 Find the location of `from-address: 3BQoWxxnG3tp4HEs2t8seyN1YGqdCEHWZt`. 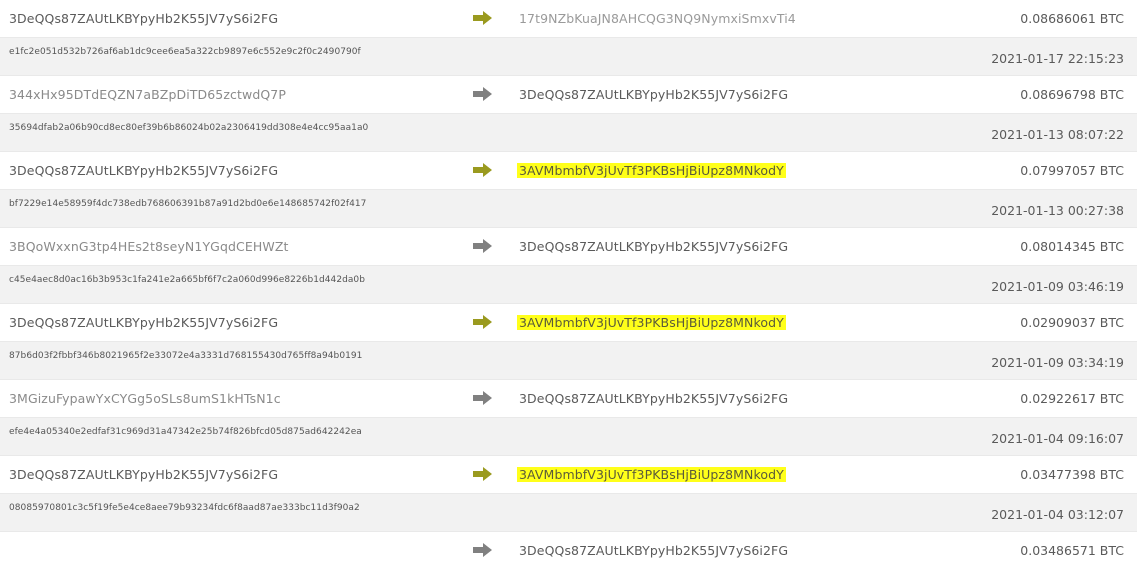

from-address: 3BQoWxxnG3tp4HEs2t8seyN1YGqdCEHWZt is located at coordinates (148, 246).